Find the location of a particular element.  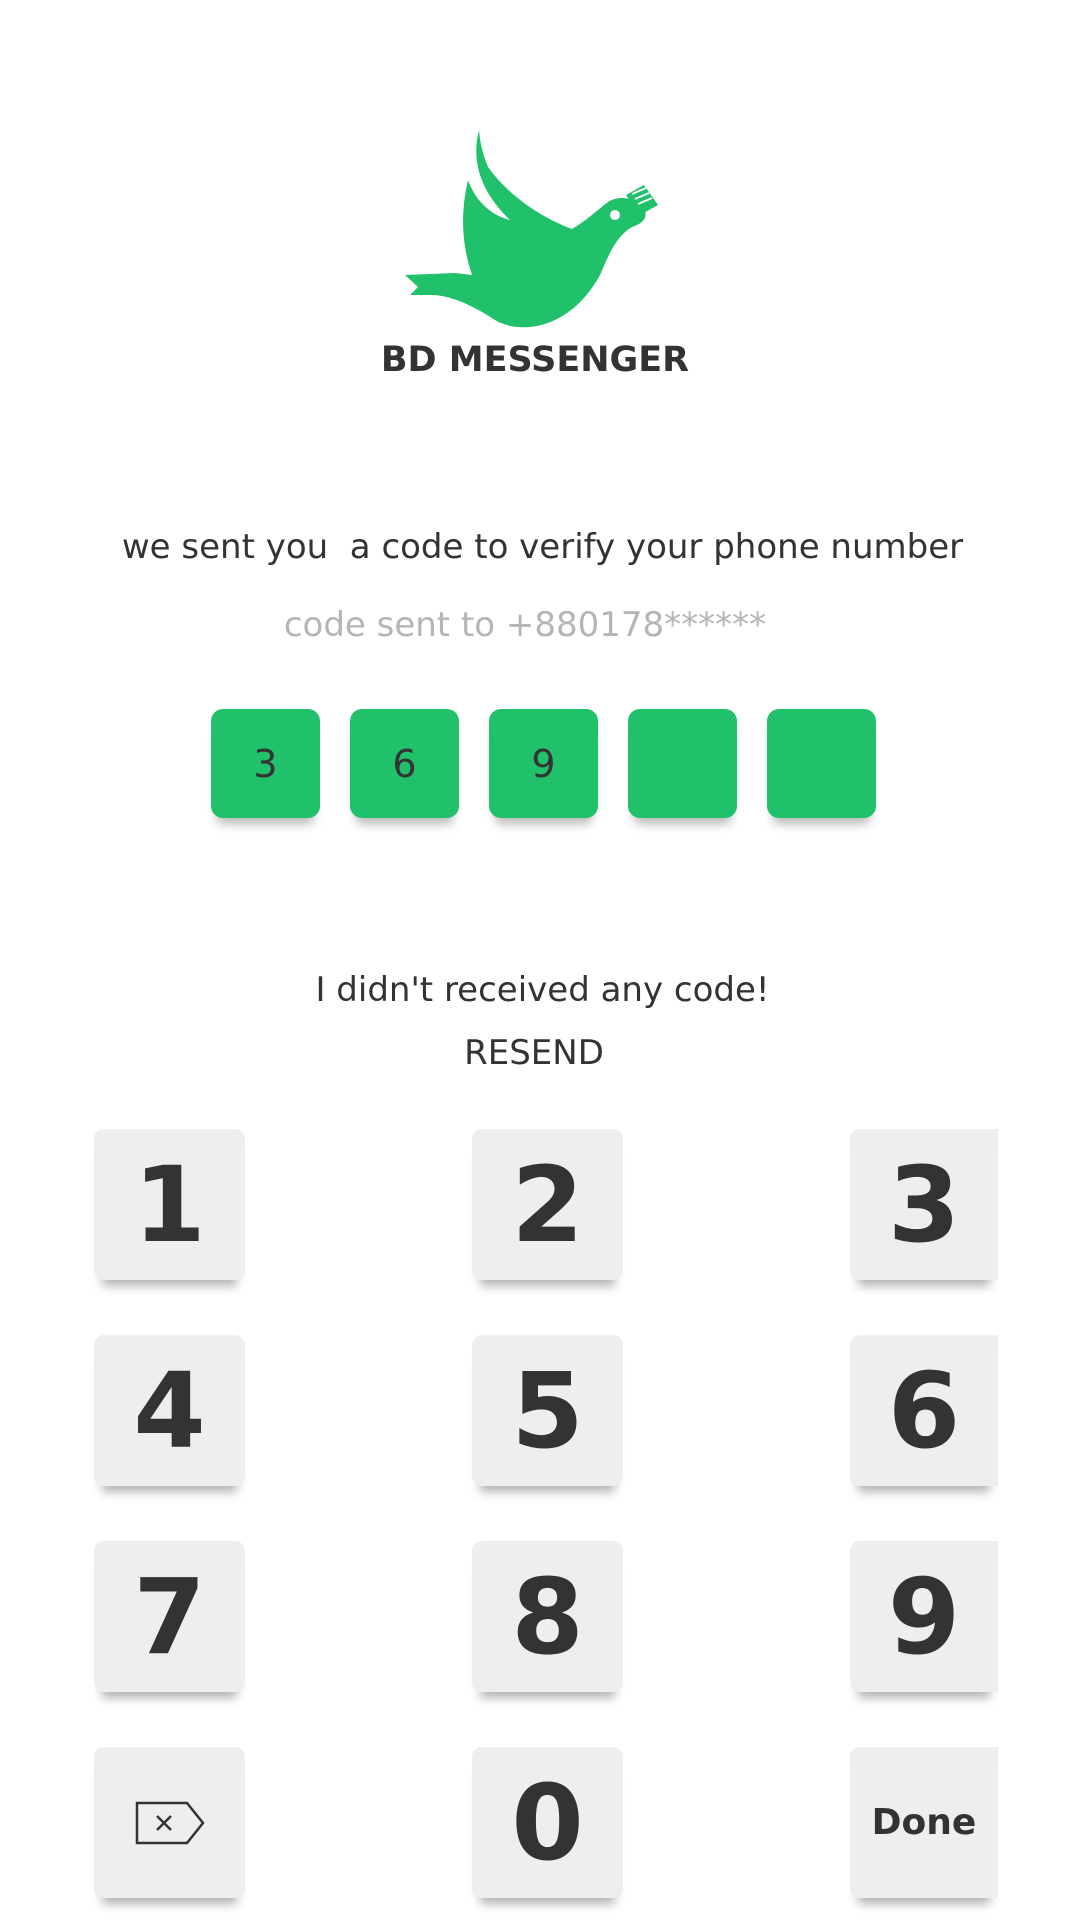

key-4: 4 is located at coordinates (169, 1410).